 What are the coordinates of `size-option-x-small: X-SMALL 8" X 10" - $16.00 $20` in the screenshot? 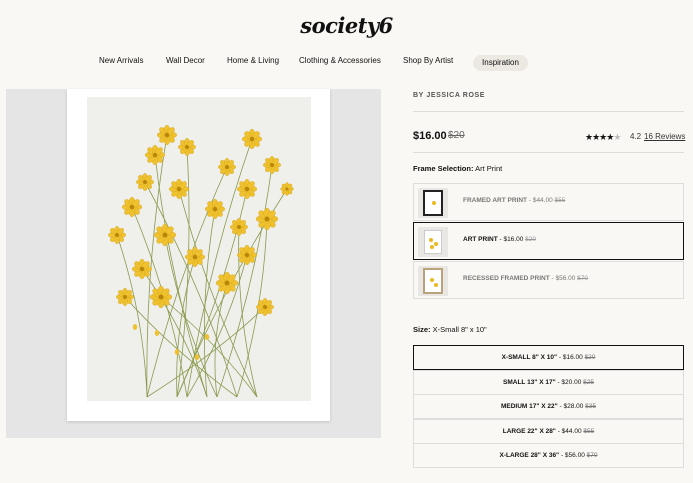 It's located at (548, 357).